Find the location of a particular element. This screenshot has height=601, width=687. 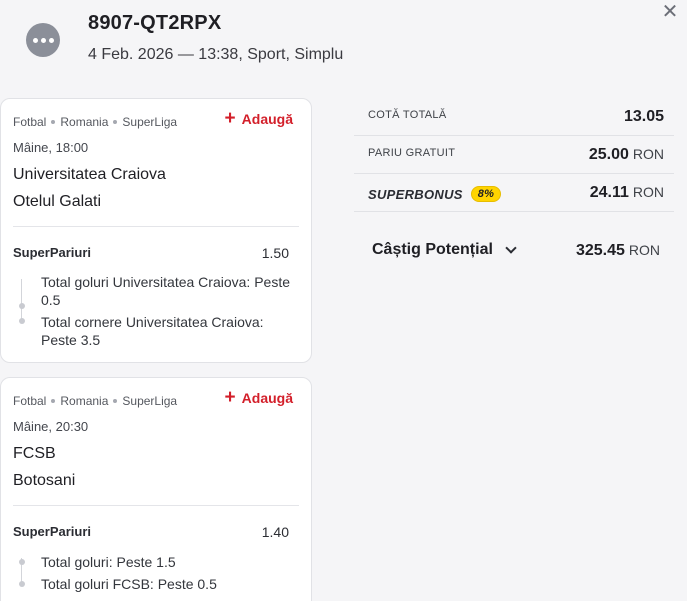

superbonus-row: SUPERBONUS 8% 24.11 RON is located at coordinates (514, 193).